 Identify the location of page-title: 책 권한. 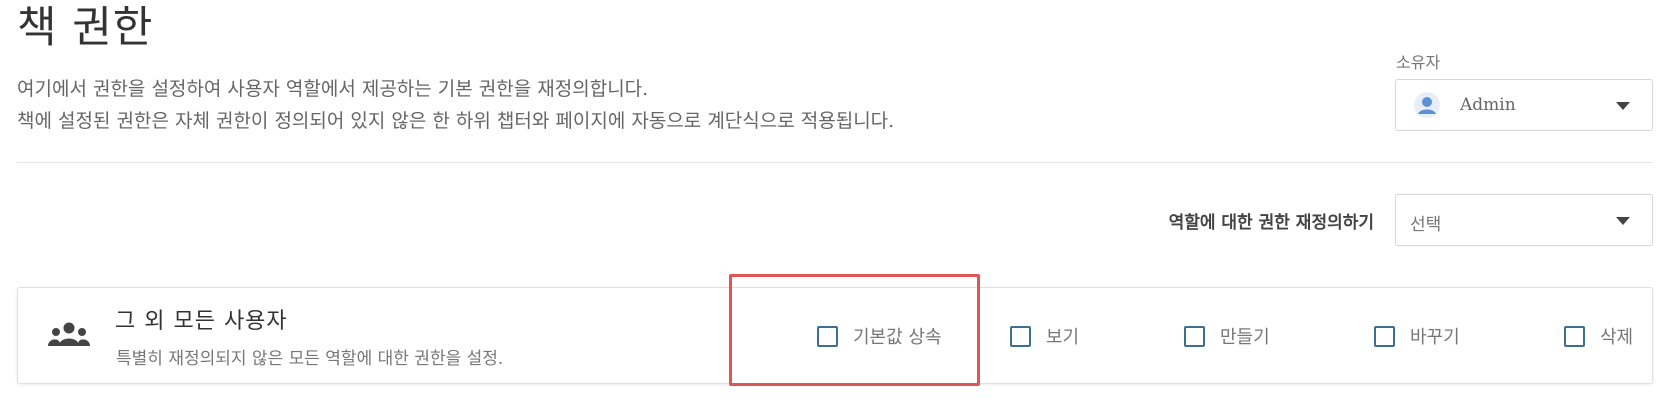
(85, 28).